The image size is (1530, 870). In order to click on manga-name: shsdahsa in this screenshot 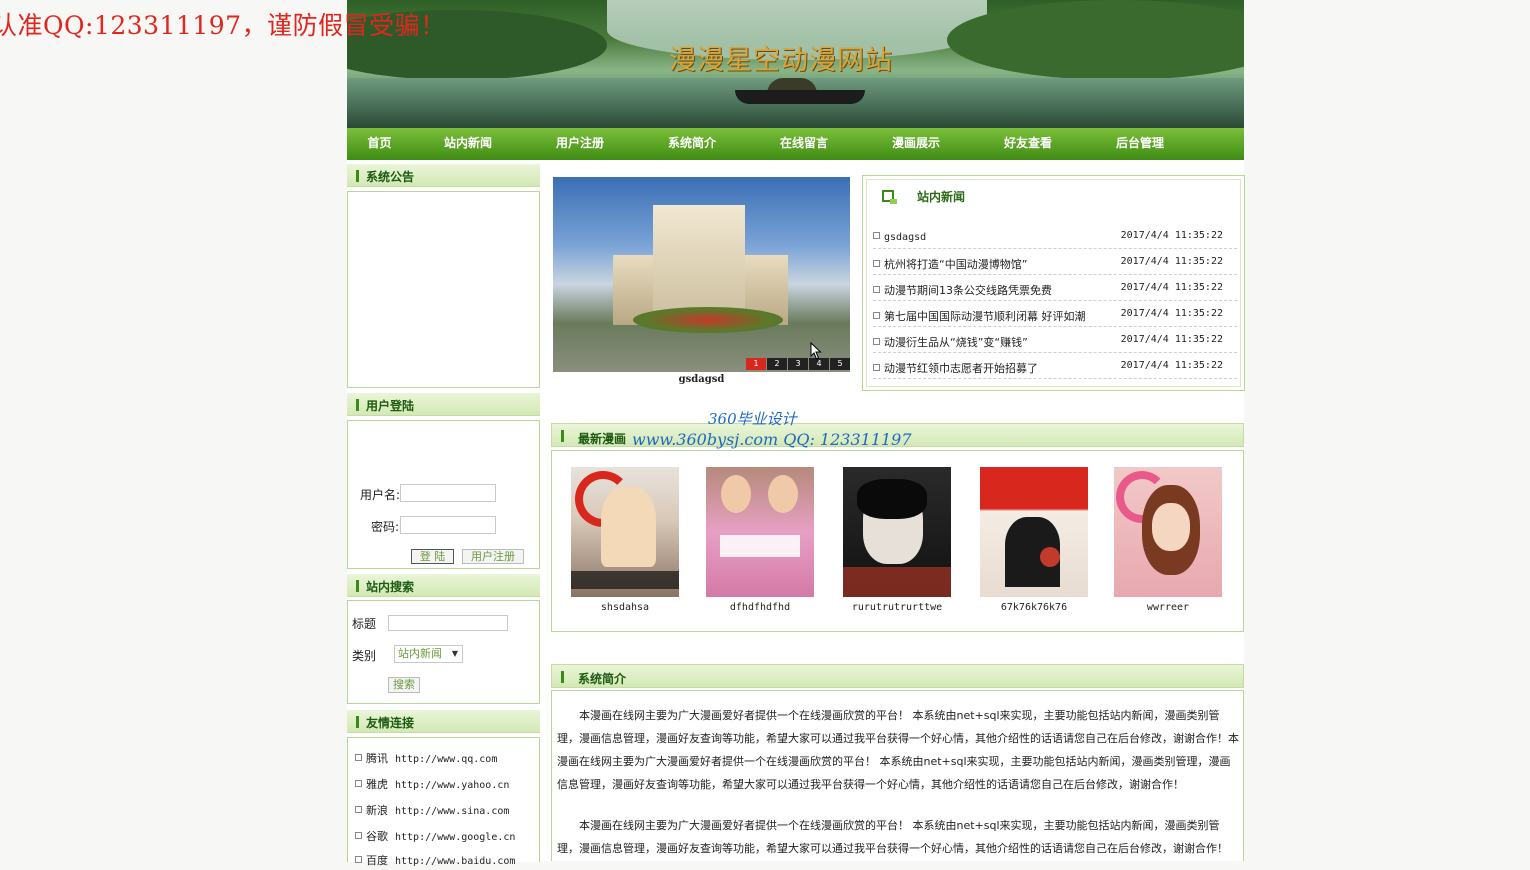, I will do `click(625, 607)`.